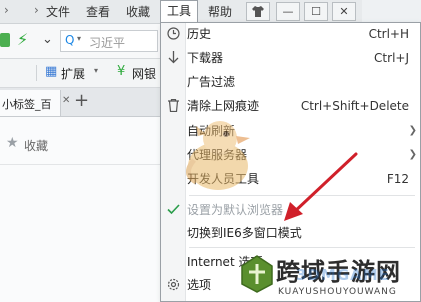  I want to click on menu-item-switch-ie6-mode: 切换到IE6多窗口模式, so click(303, 233).